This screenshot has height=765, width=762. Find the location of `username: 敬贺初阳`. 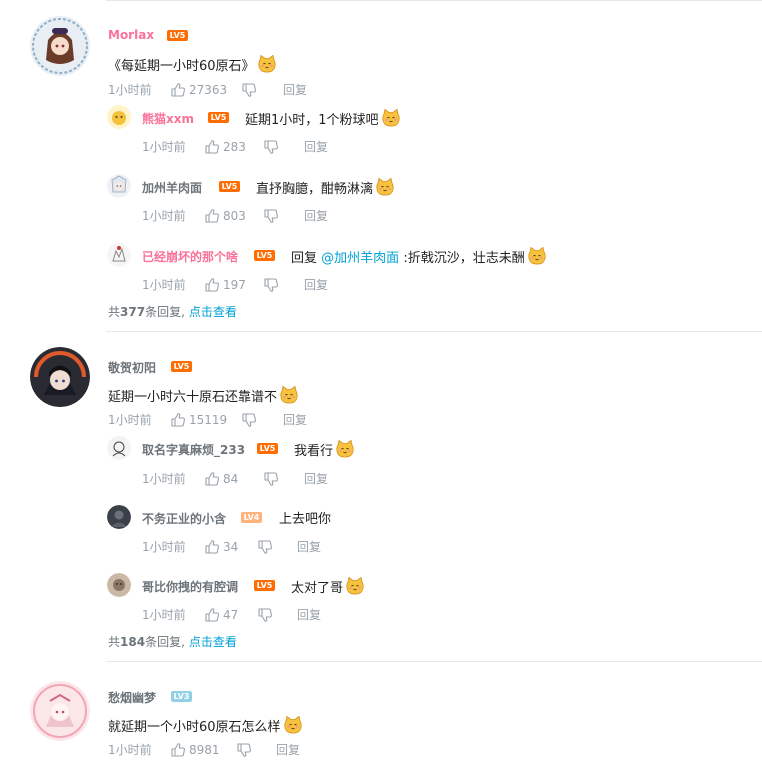

username: 敬贺初阳 is located at coordinates (132, 367).